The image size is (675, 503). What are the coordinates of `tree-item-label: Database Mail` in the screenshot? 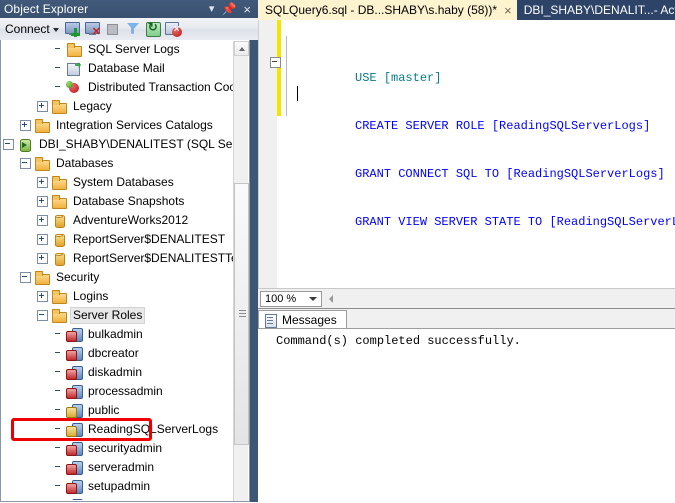 It's located at (126, 68).